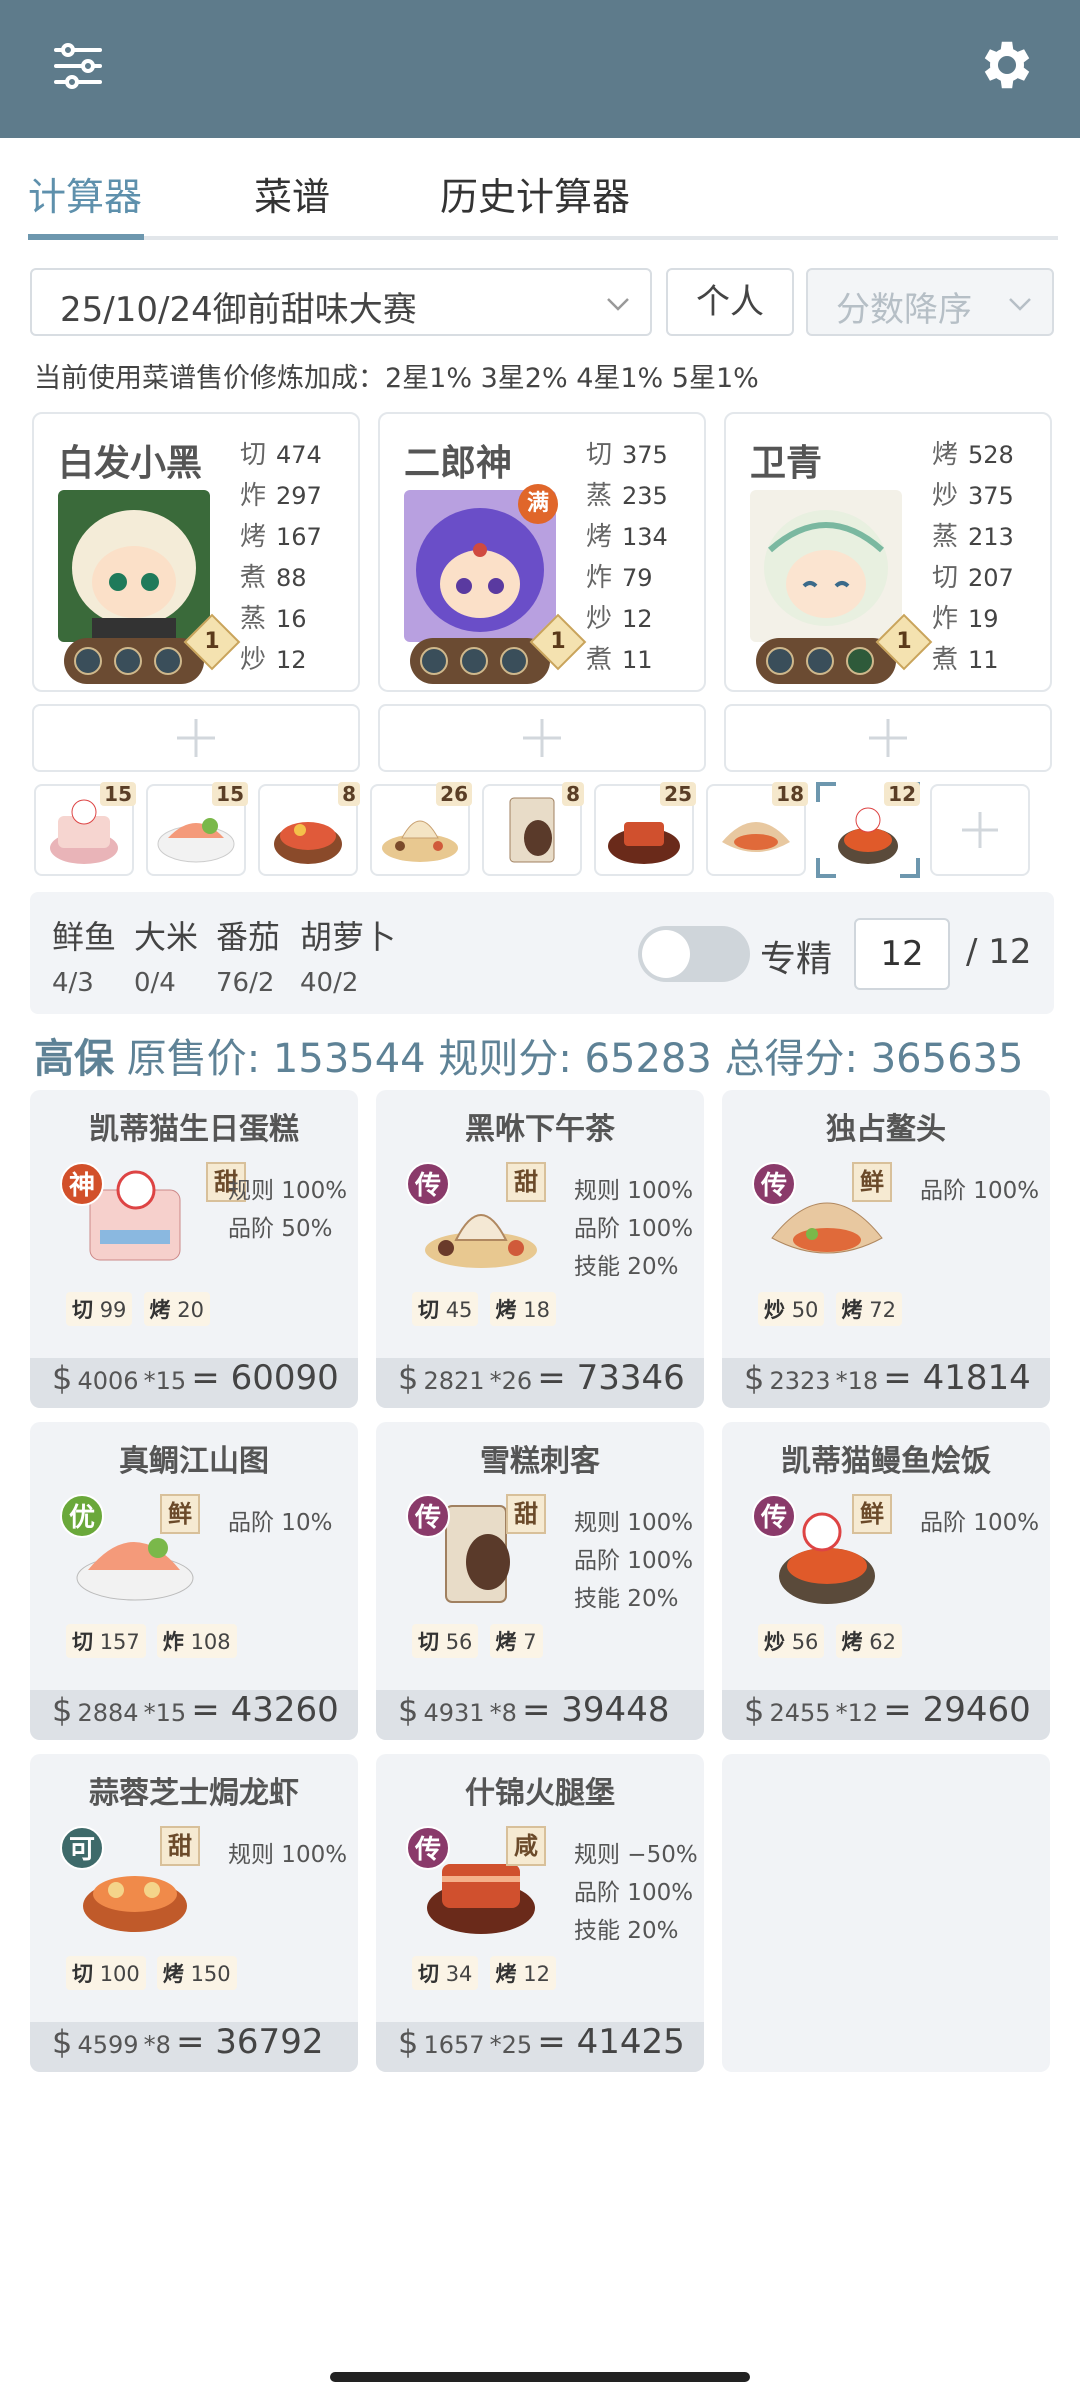 The height and width of the screenshot is (2400, 1080). I want to click on dish-name: 真鲷江山图, so click(194, 1461).